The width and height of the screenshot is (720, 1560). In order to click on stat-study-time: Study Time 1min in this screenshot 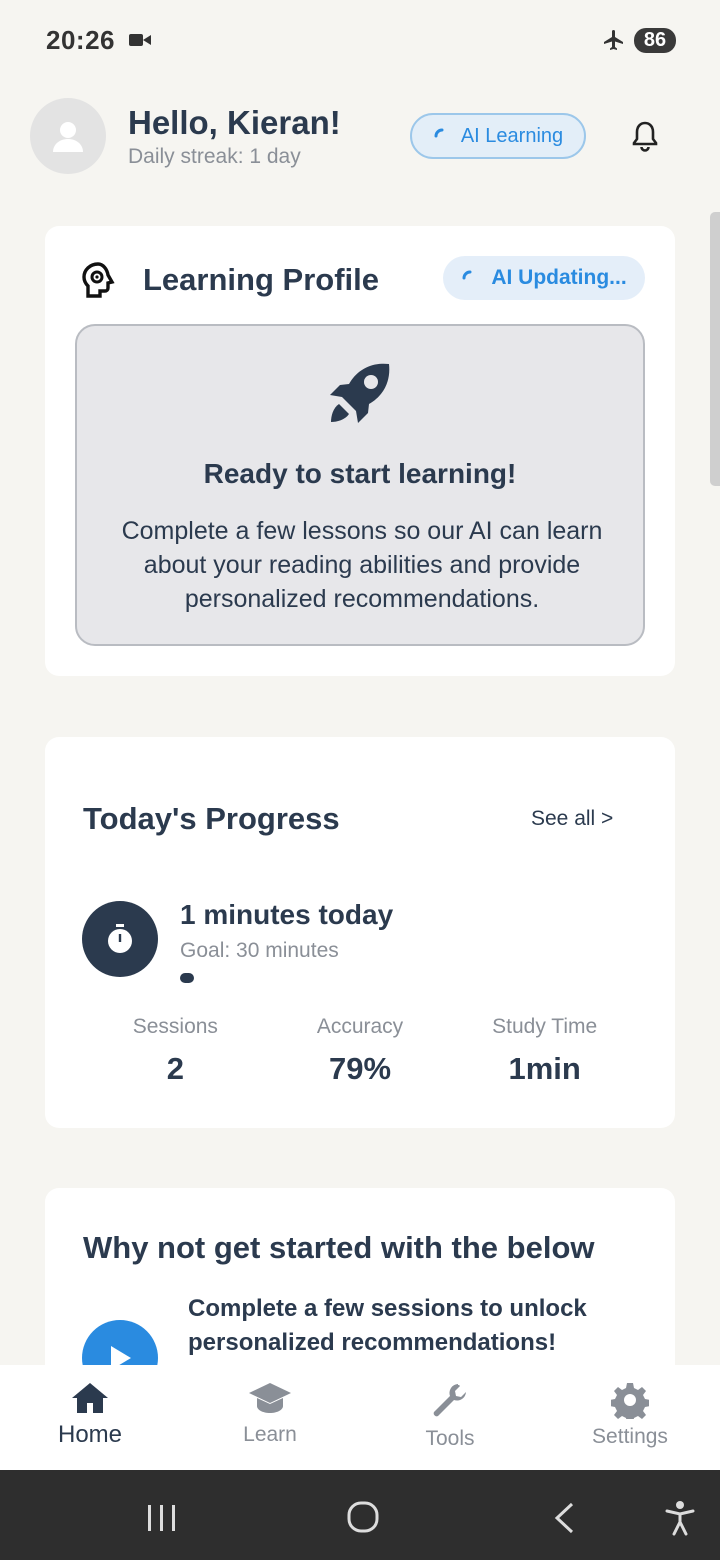, I will do `click(544, 1051)`.